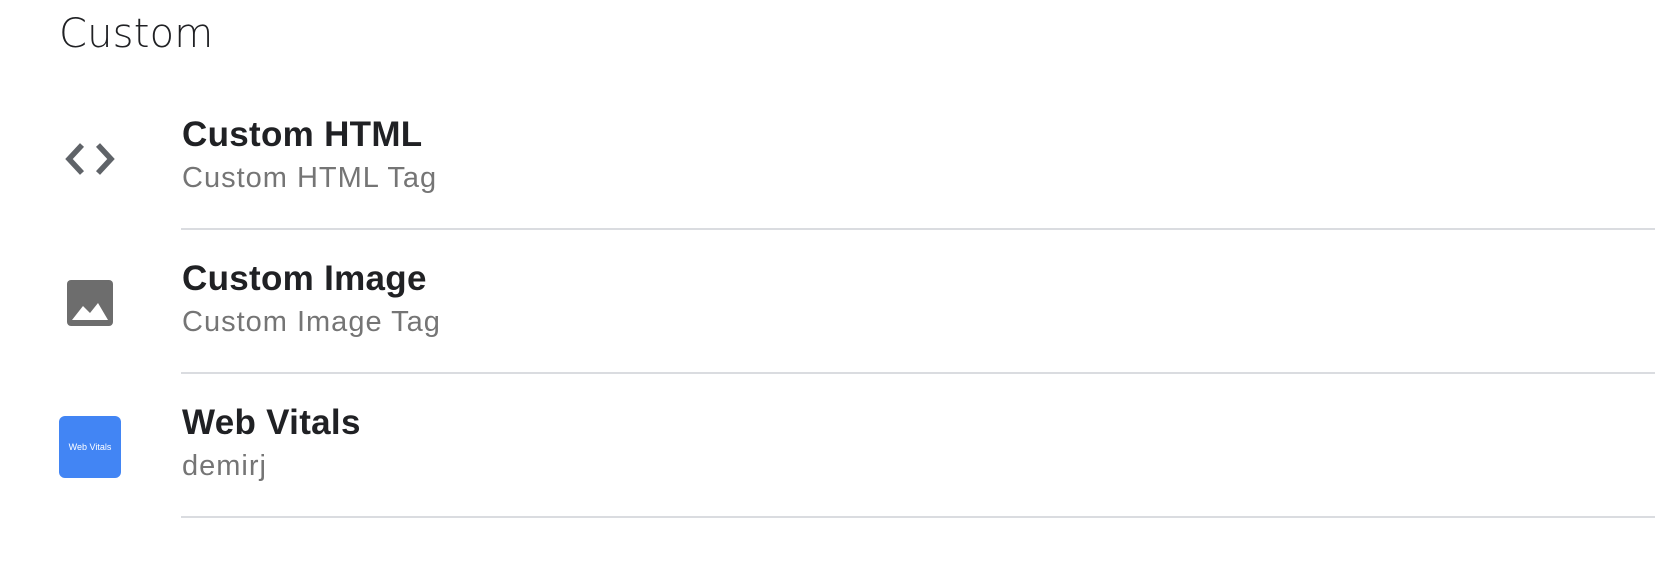 This screenshot has height=579, width=1655. What do you see at coordinates (271, 422) in the screenshot?
I see `tag-name: Web Vitals` at bounding box center [271, 422].